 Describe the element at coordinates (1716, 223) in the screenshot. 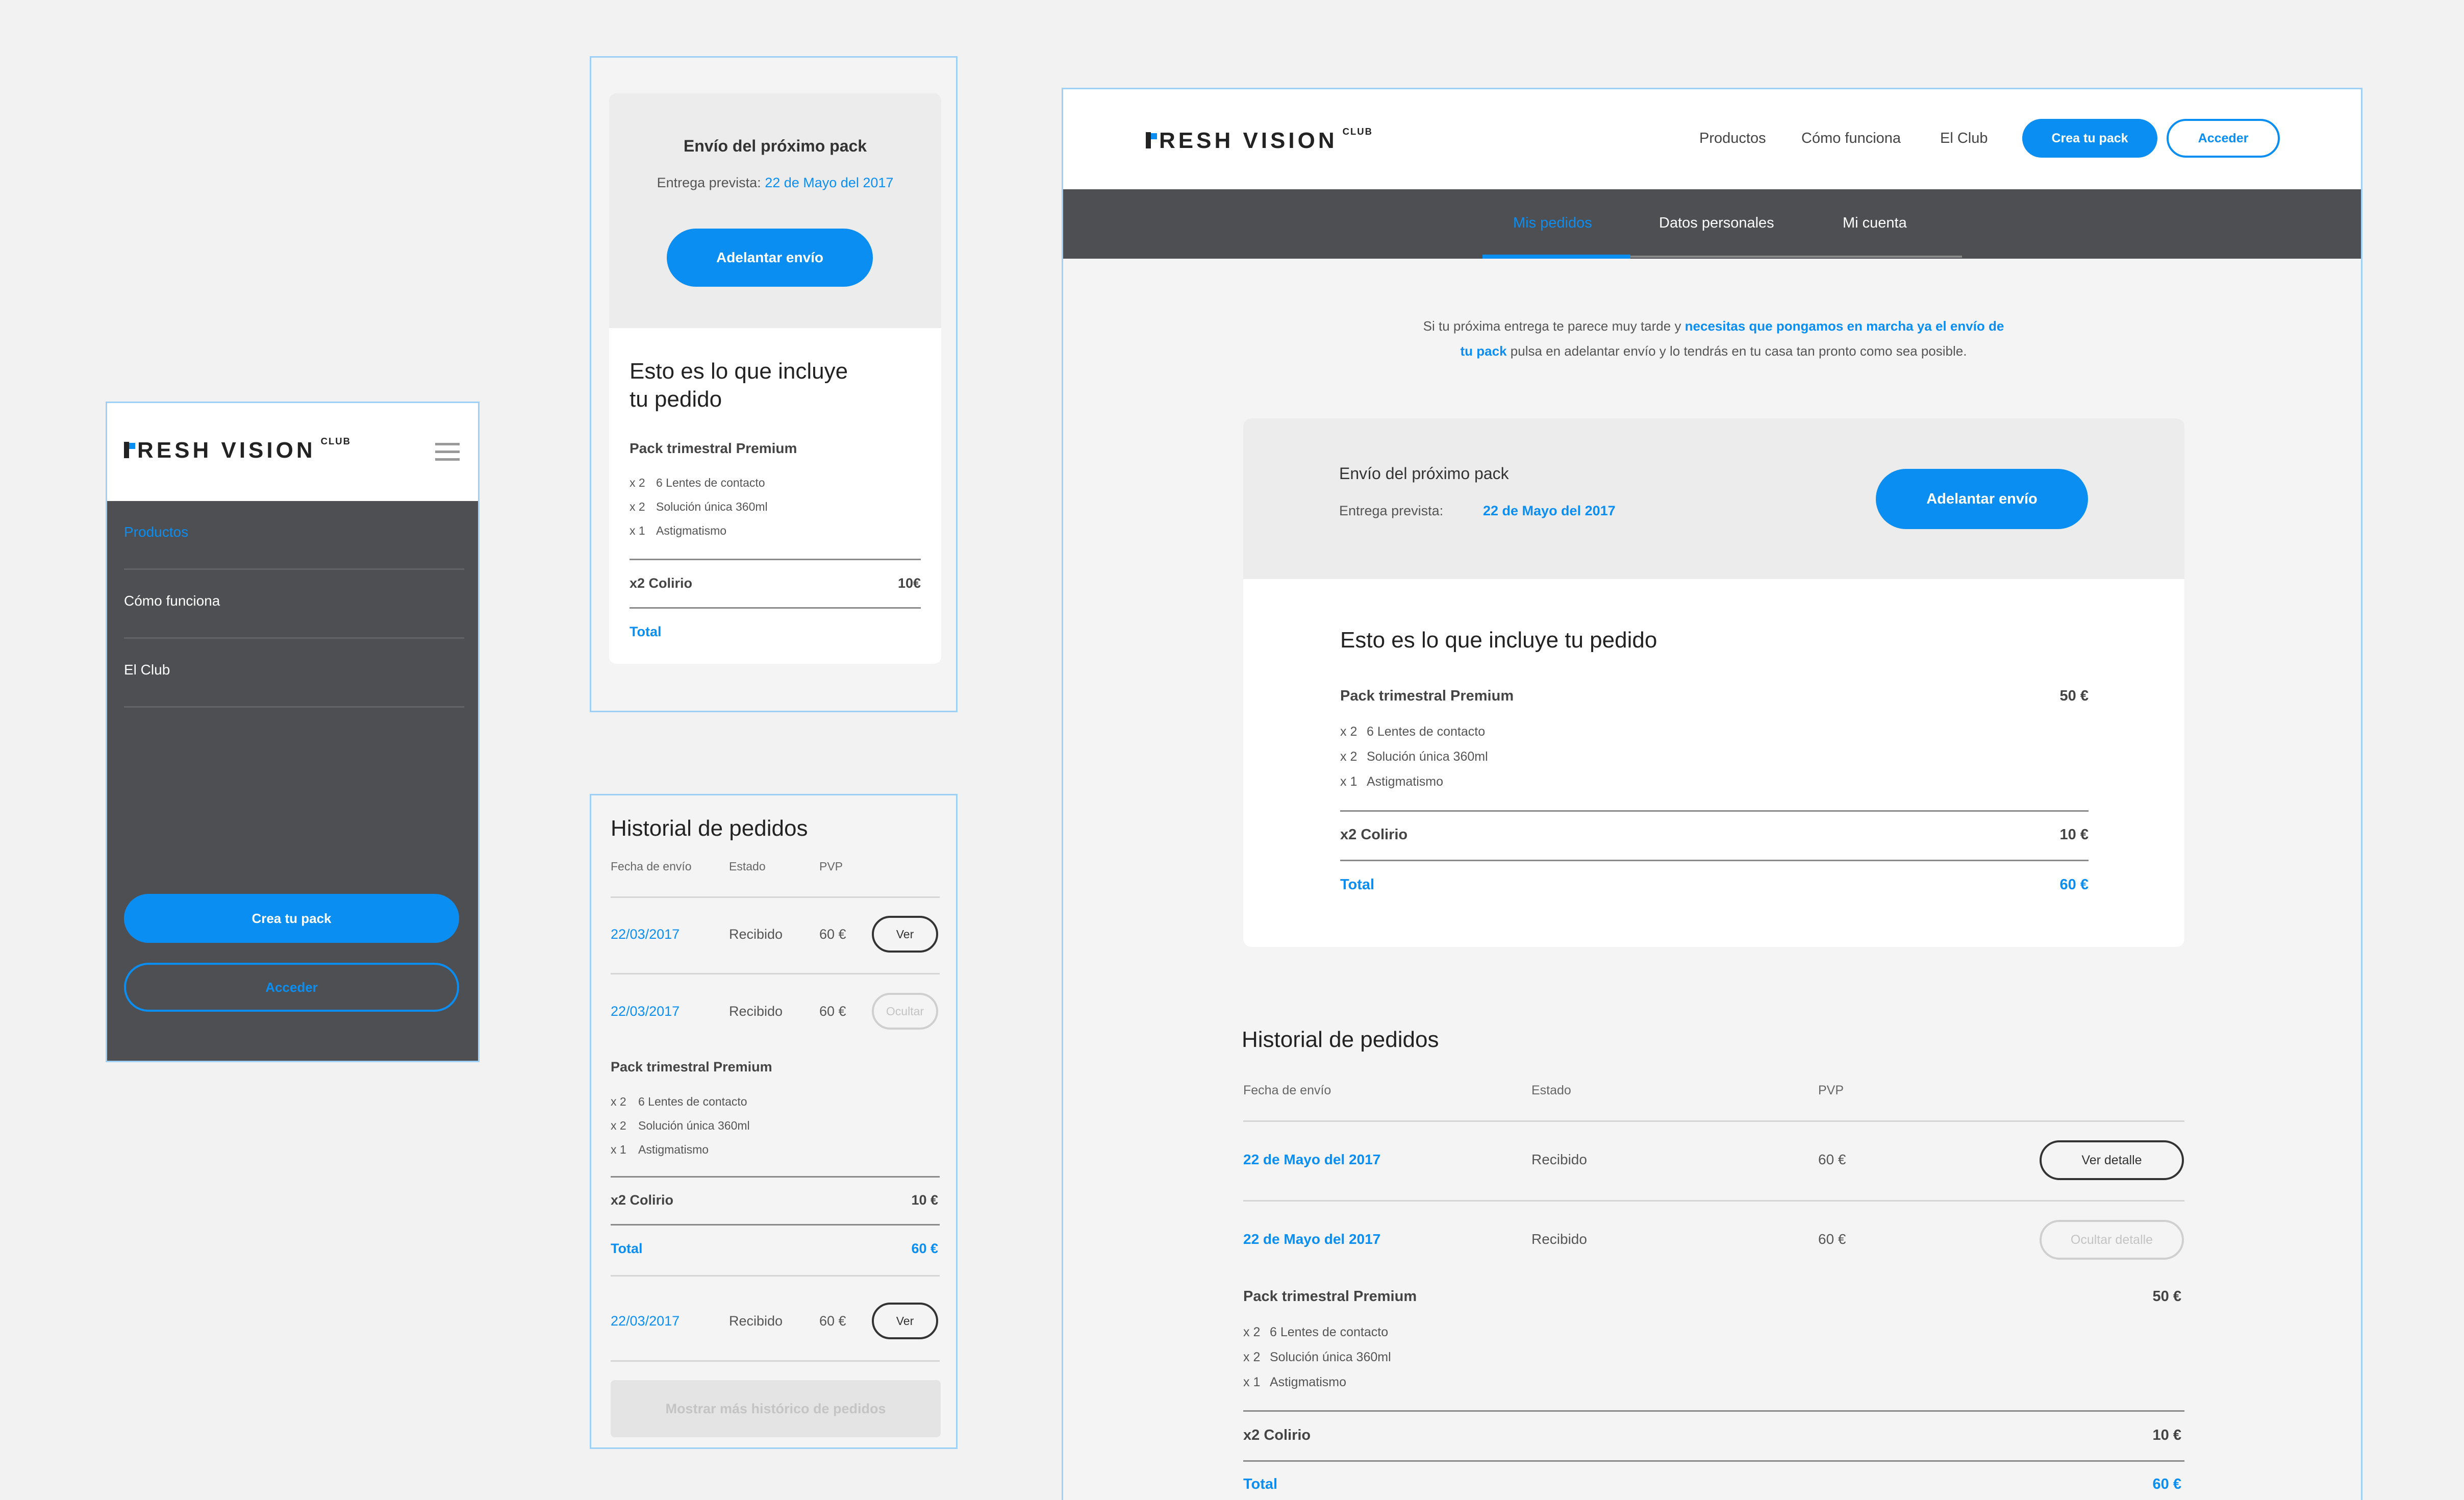

I see `tab-datos-personales: Datos personales` at that location.